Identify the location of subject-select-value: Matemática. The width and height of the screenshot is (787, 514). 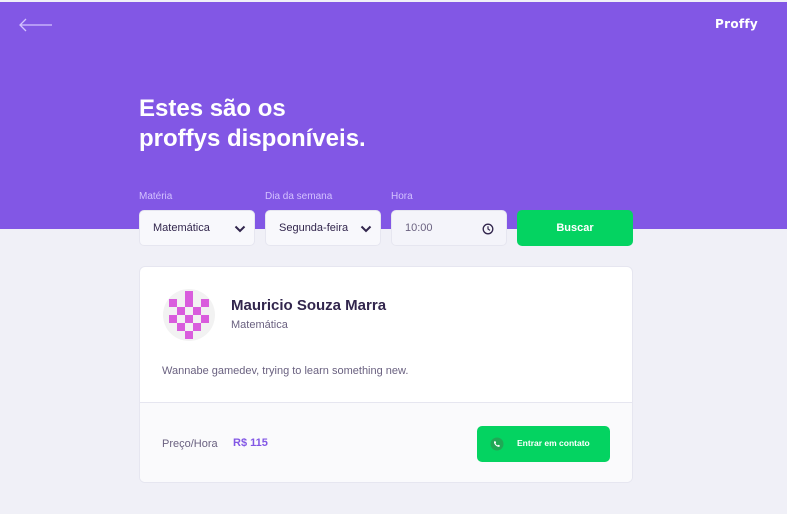
(181, 228).